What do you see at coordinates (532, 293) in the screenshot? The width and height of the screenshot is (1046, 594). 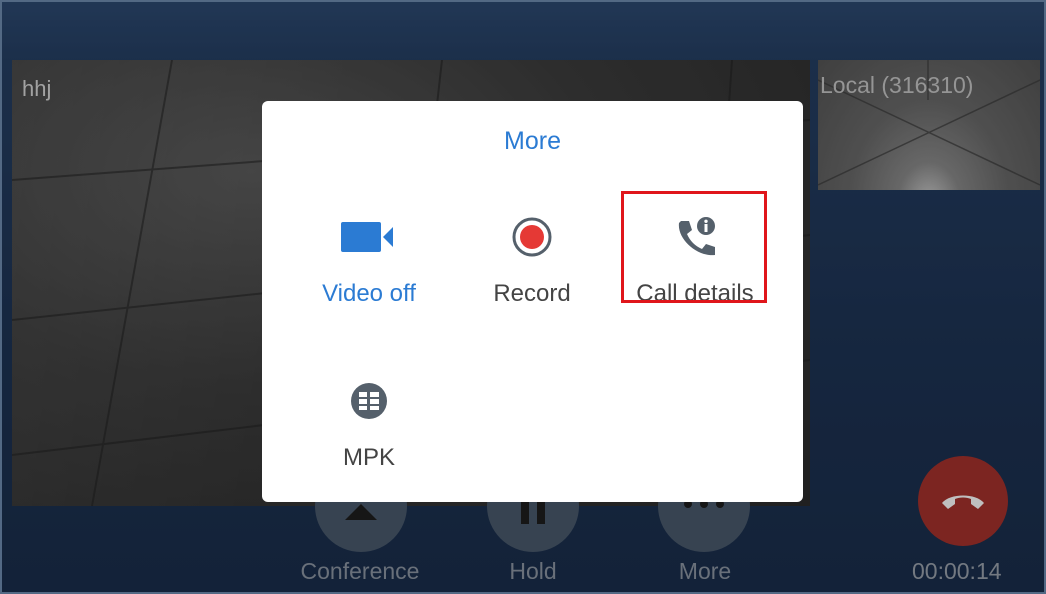 I see `record-label: Record` at bounding box center [532, 293].